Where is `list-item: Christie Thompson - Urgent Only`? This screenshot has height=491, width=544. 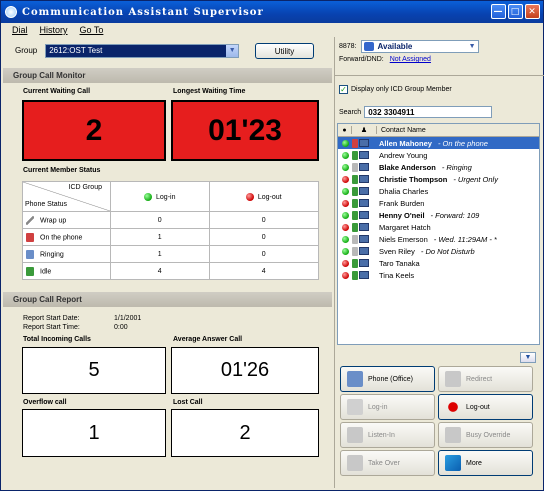
list-item: Christie Thompson - Urgent Only is located at coordinates (438, 179).